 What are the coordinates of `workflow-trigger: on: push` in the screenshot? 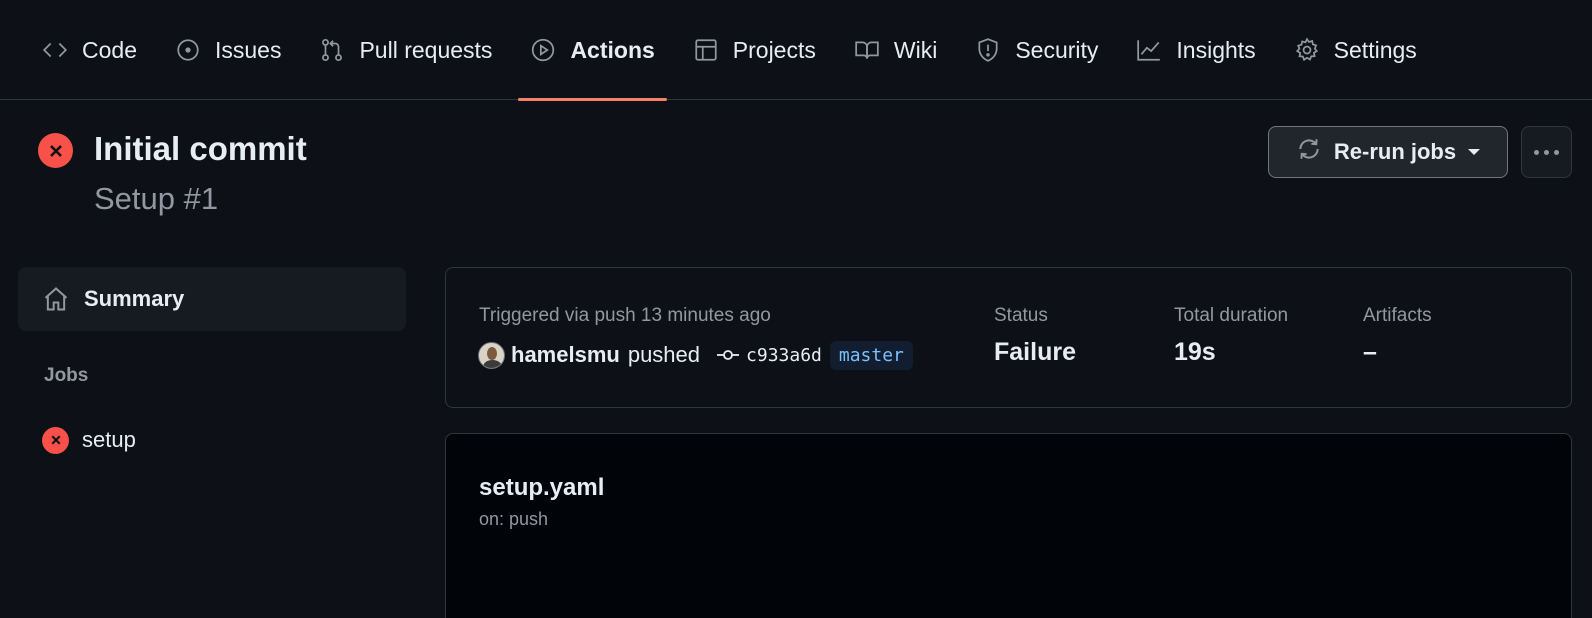 It's located at (514, 519).